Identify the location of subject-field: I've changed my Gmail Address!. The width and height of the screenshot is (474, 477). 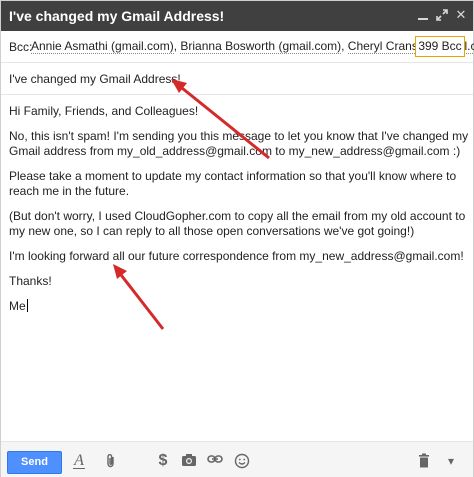
(95, 79).